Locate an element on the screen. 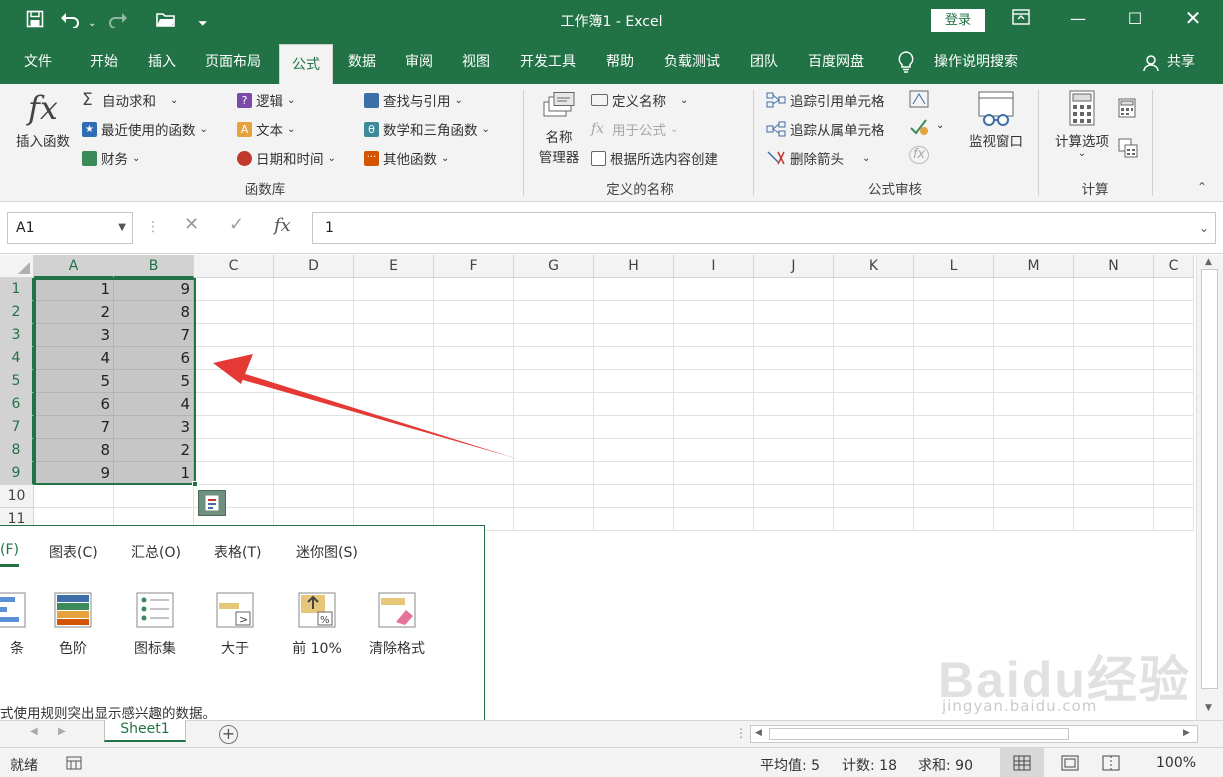 The image size is (1223, 777). cell: 8 is located at coordinates (154, 312).